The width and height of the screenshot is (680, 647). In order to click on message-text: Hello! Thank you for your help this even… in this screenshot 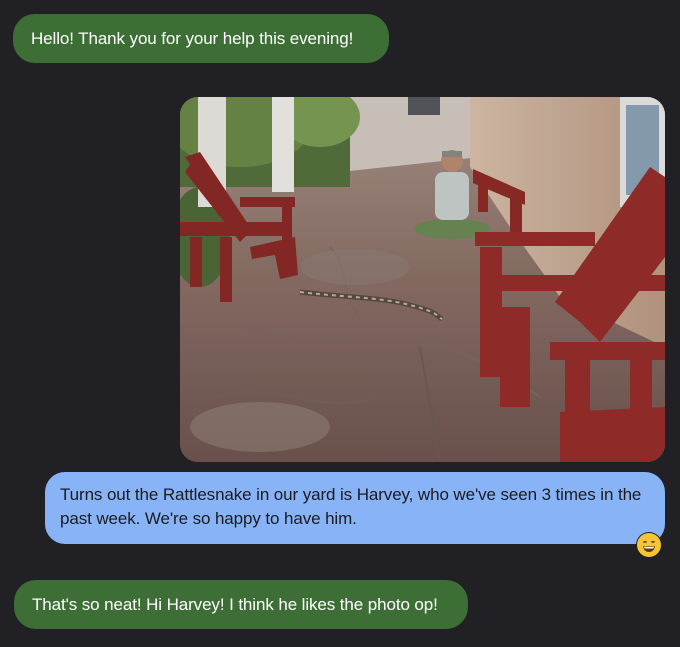, I will do `click(192, 38)`.